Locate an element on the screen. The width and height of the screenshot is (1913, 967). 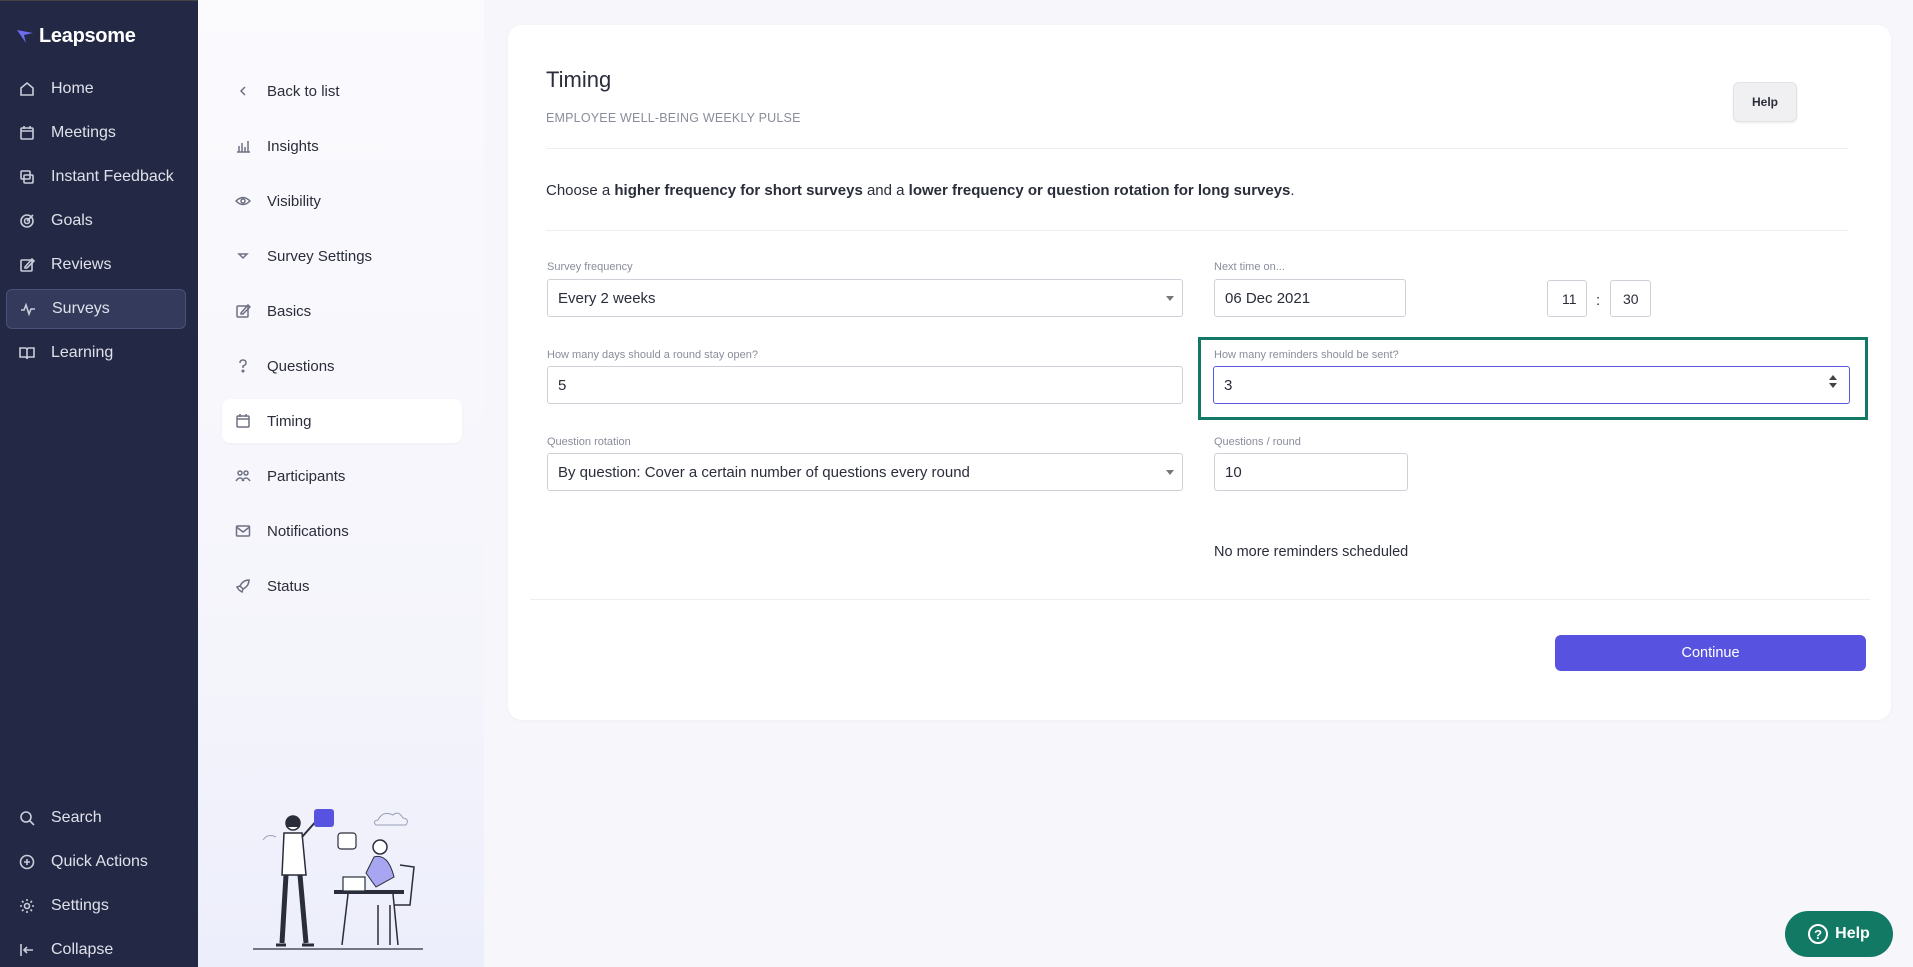
submenu-item-questions: Questions is located at coordinates (342, 366).